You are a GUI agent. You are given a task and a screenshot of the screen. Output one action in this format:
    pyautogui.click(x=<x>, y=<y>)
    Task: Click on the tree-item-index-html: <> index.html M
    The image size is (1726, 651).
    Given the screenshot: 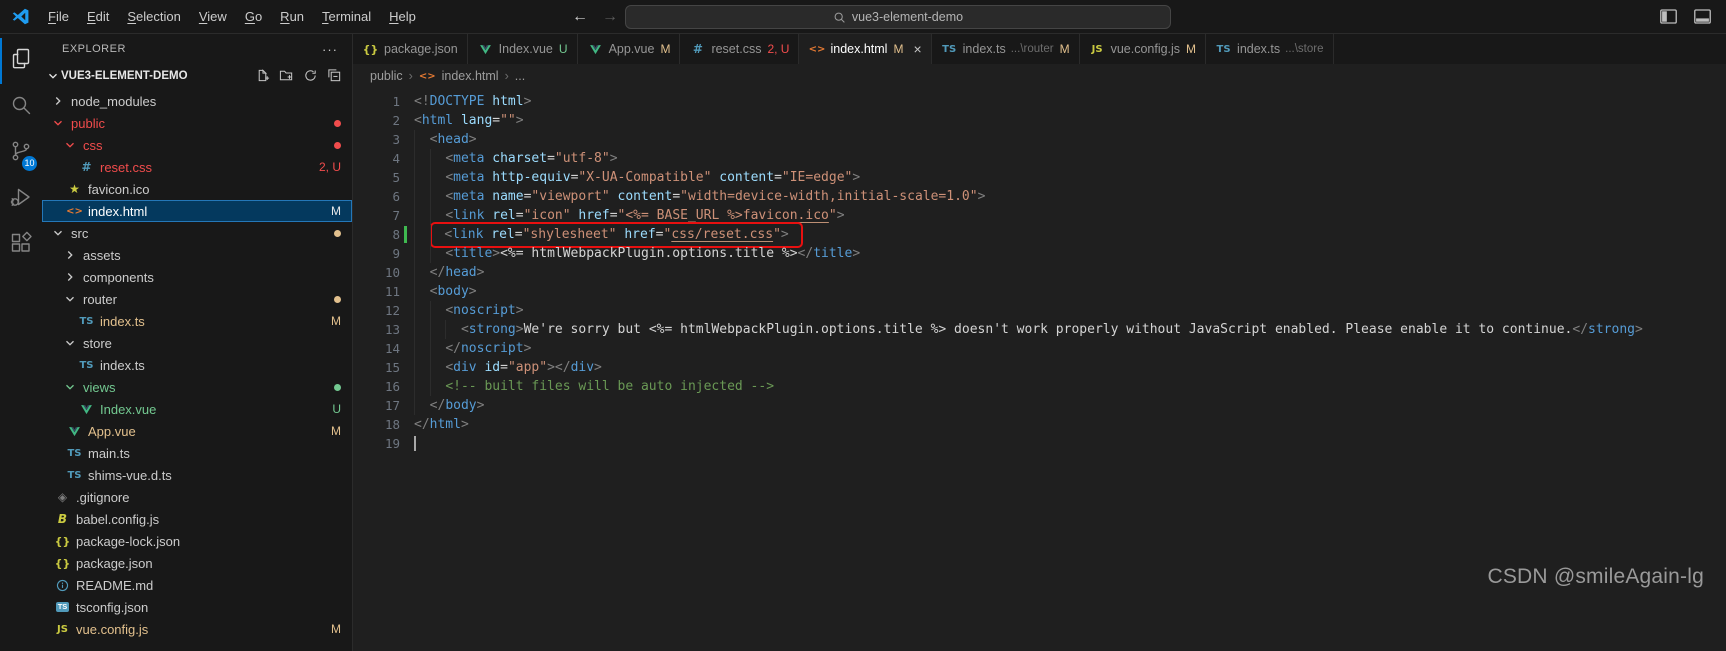 What is the action you would take?
    pyautogui.click(x=197, y=211)
    